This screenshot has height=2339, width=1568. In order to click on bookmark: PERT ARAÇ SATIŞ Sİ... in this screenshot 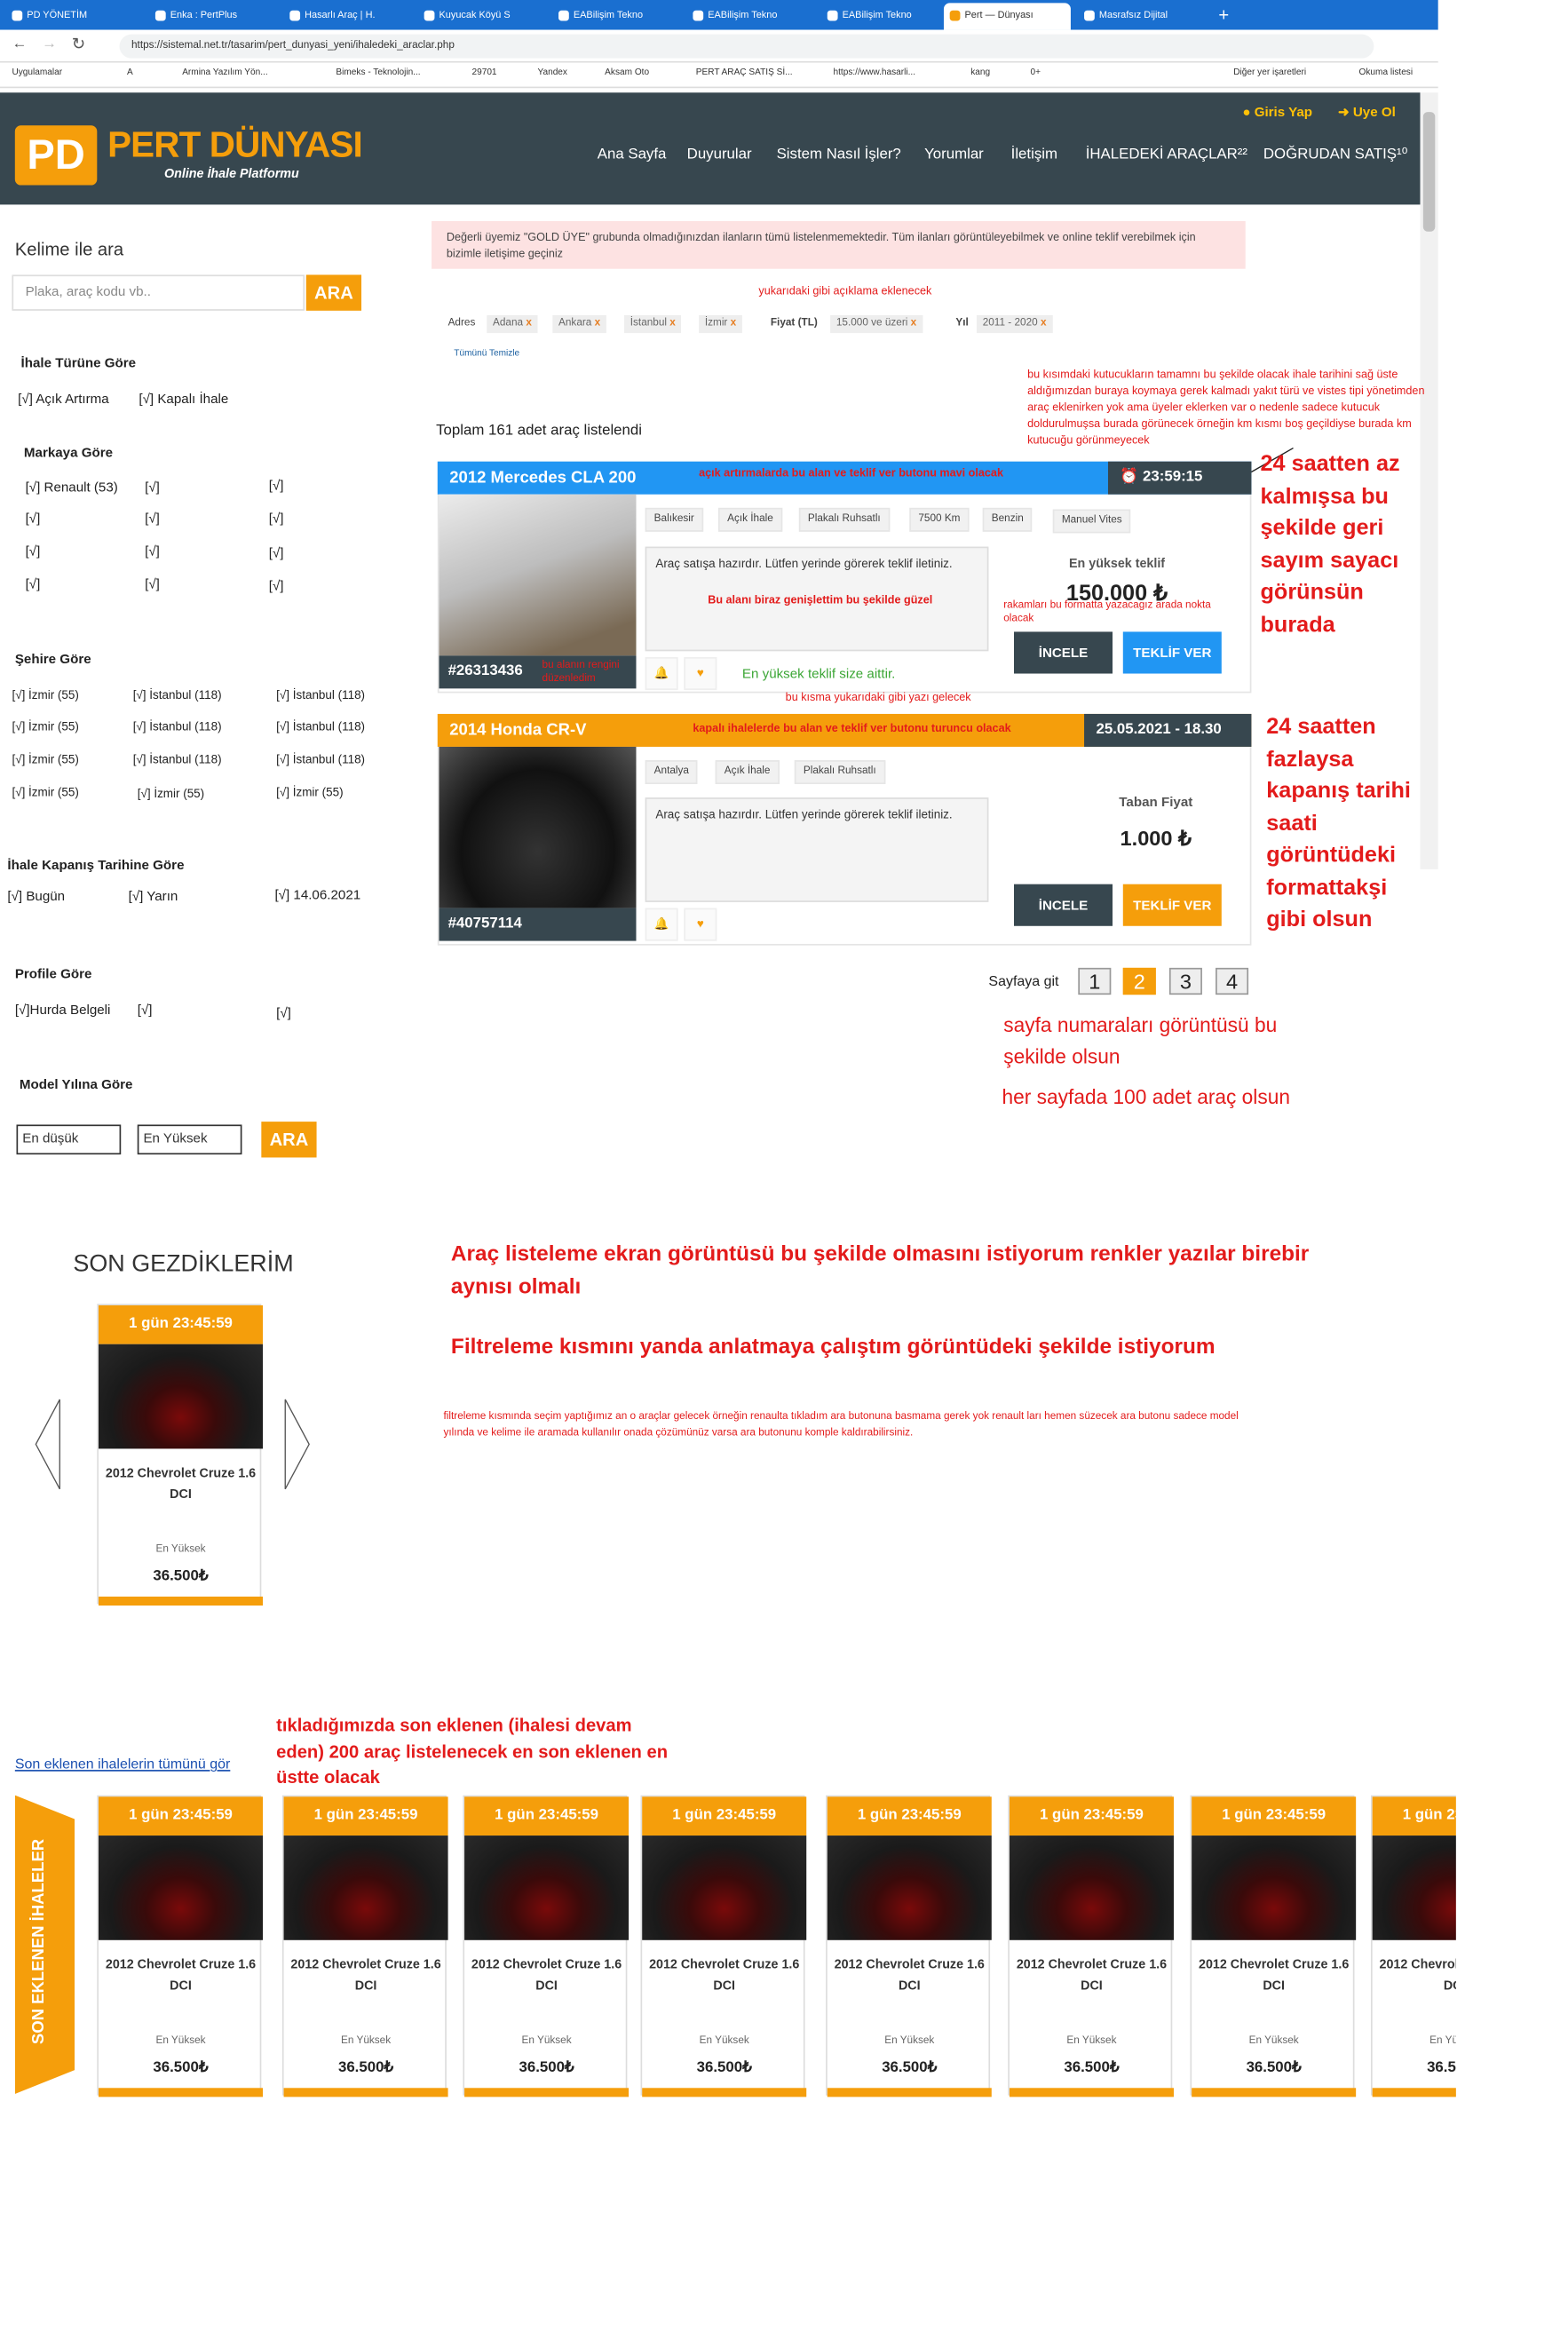, I will do `click(744, 72)`.